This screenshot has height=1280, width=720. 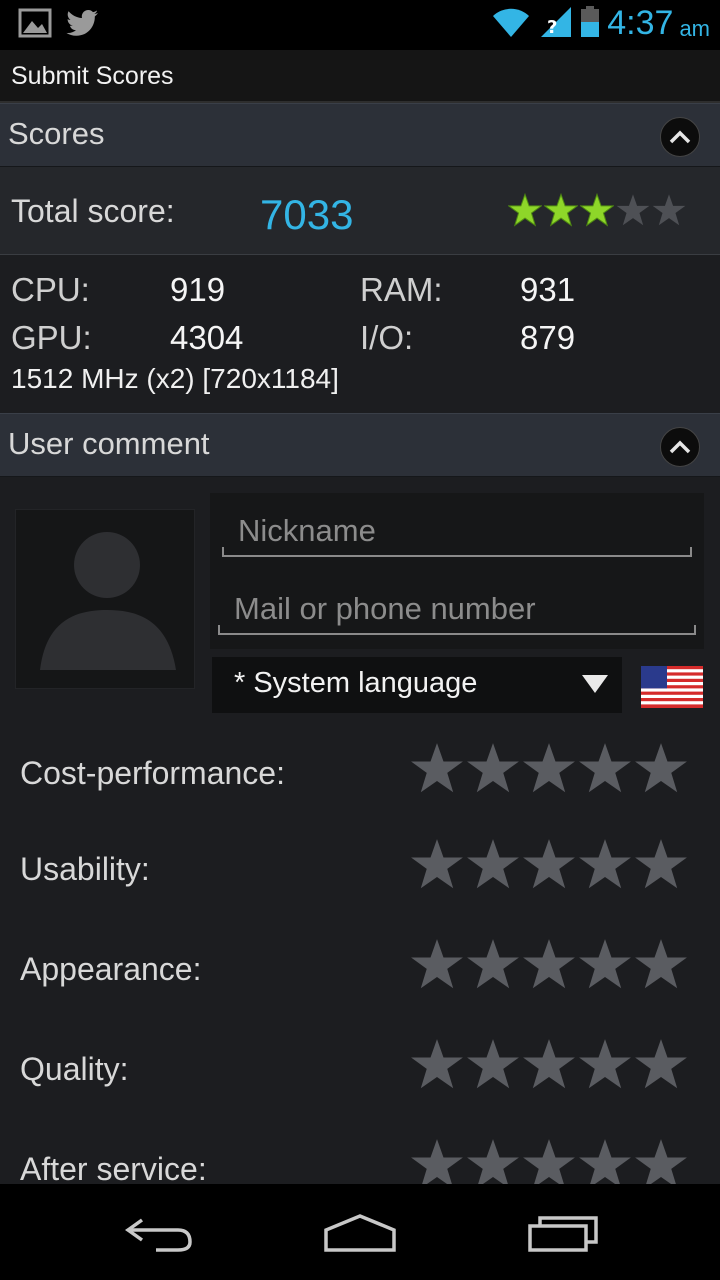 I want to click on navigation-bar, so click(x=360, y=1232).